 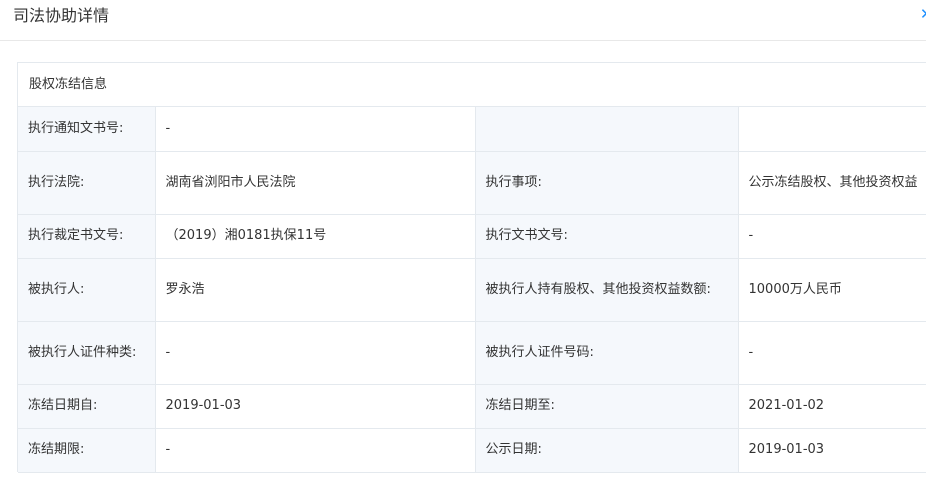 I want to click on row-label: 执行通知文书号:, so click(x=87, y=129).